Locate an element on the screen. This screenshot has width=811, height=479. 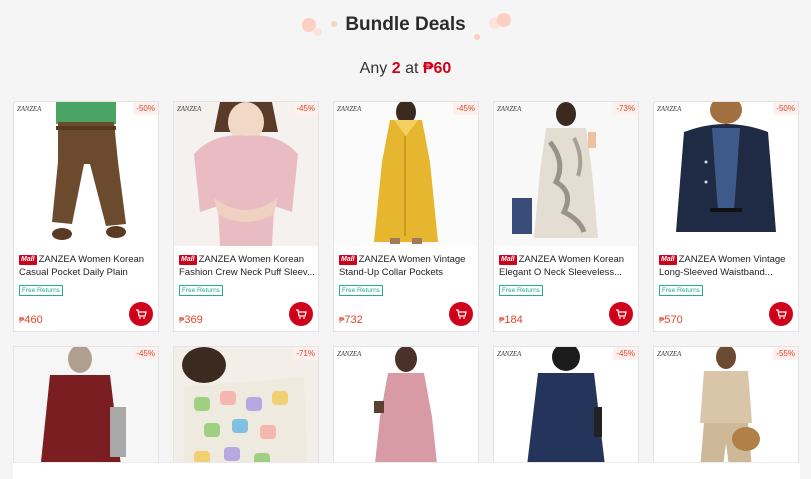
product-card: ZANZEA -55% is located at coordinates (726, 411).